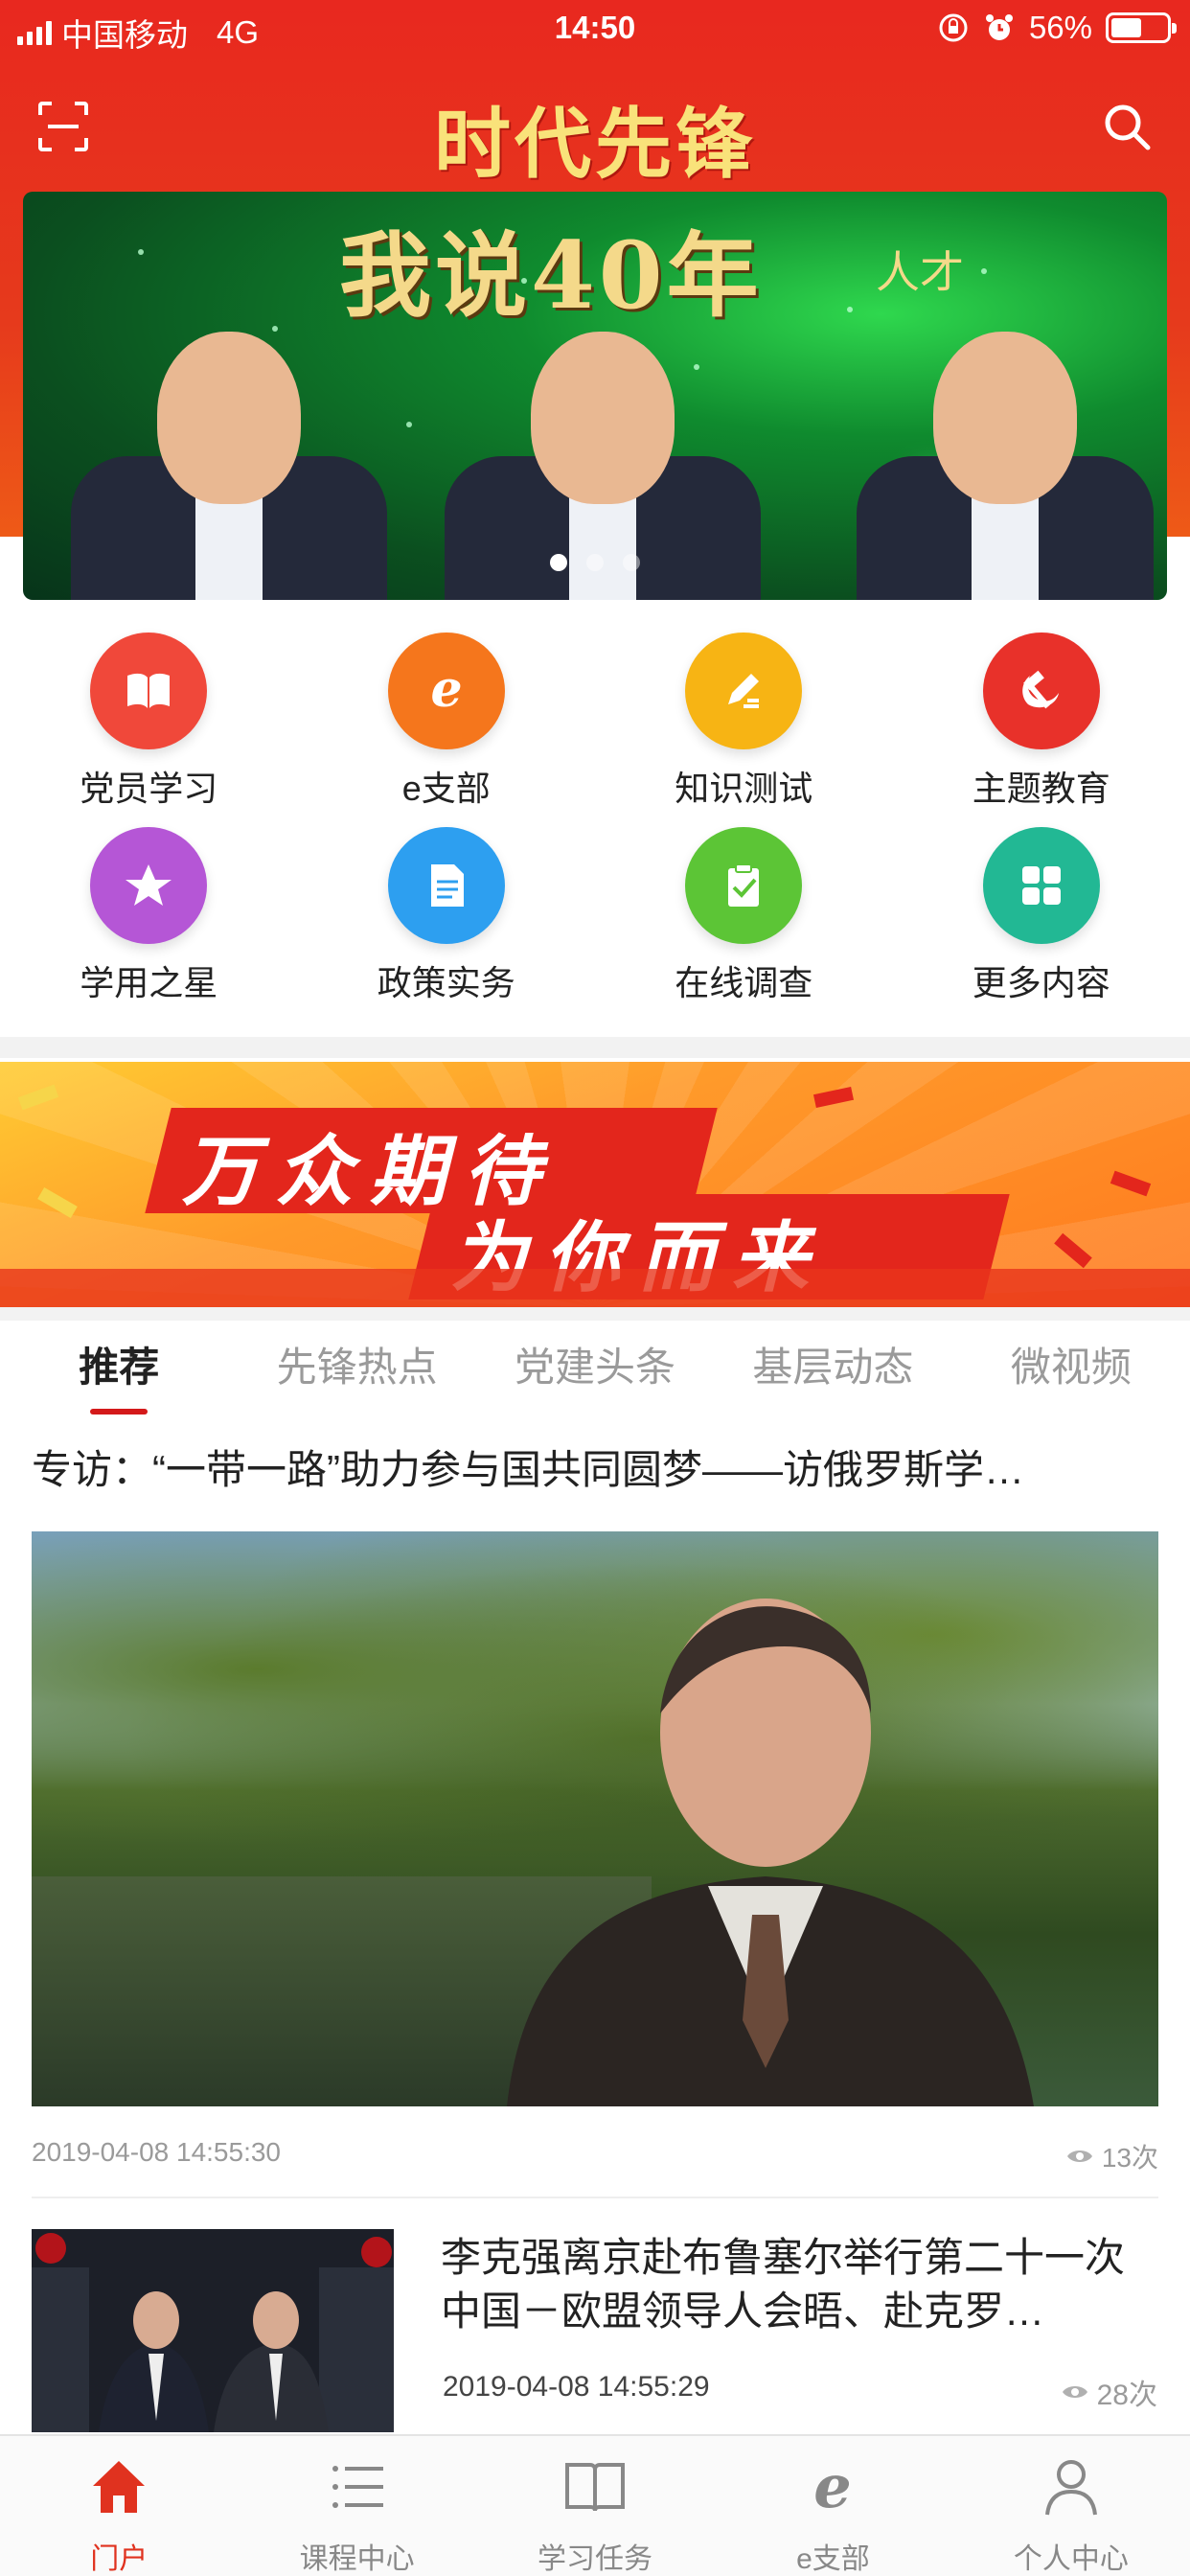  I want to click on article-thumbnail, so click(213, 2330).